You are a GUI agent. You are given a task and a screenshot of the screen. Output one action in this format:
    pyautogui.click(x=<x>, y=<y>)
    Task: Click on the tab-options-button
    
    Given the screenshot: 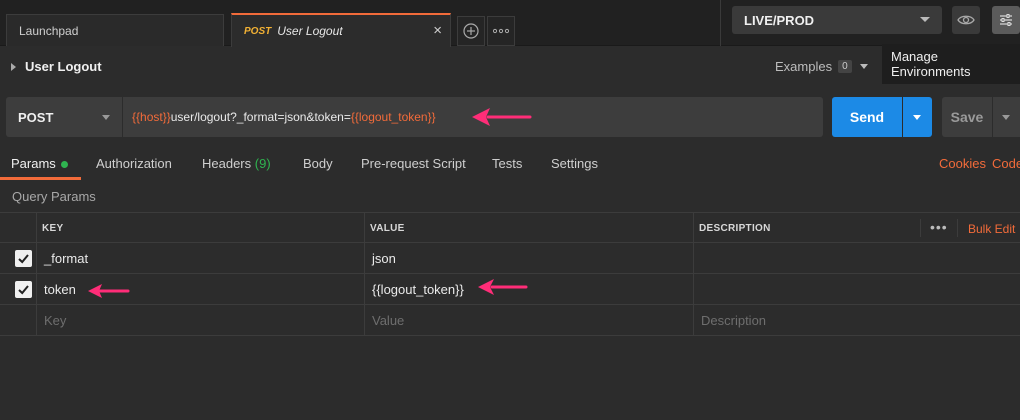 What is the action you would take?
    pyautogui.click(x=501, y=31)
    